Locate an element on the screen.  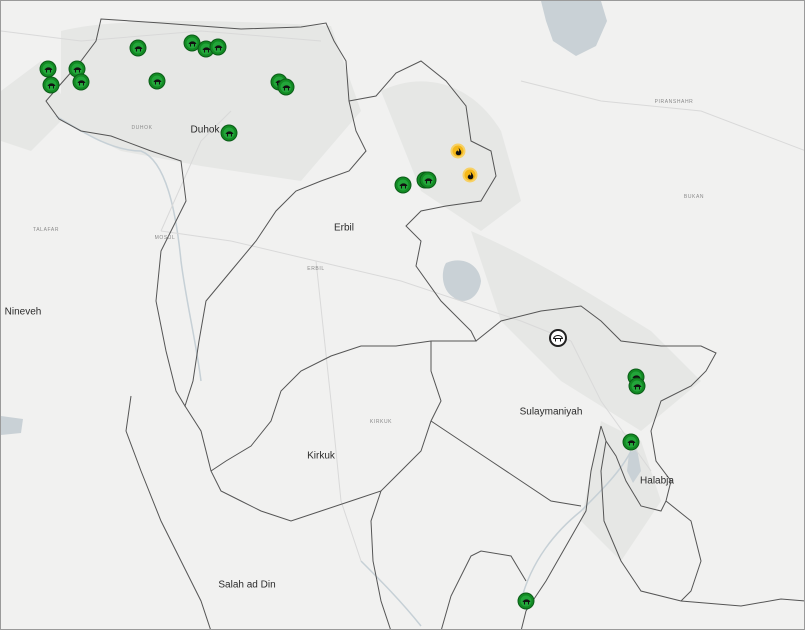
region-label-nineveh: Nineveh is located at coordinates (23, 312).